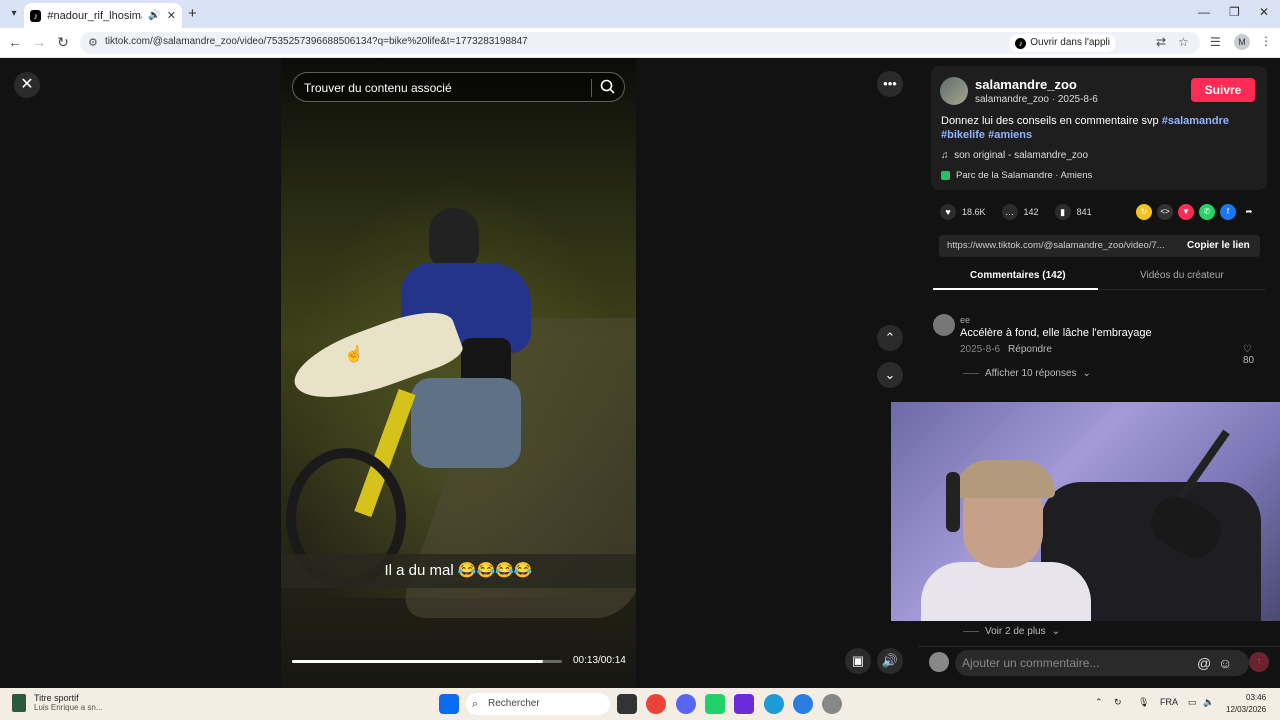 This screenshot has height=720, width=1280. What do you see at coordinates (963, 135) in the screenshot?
I see `hashtag-link: #bikelife` at bounding box center [963, 135].